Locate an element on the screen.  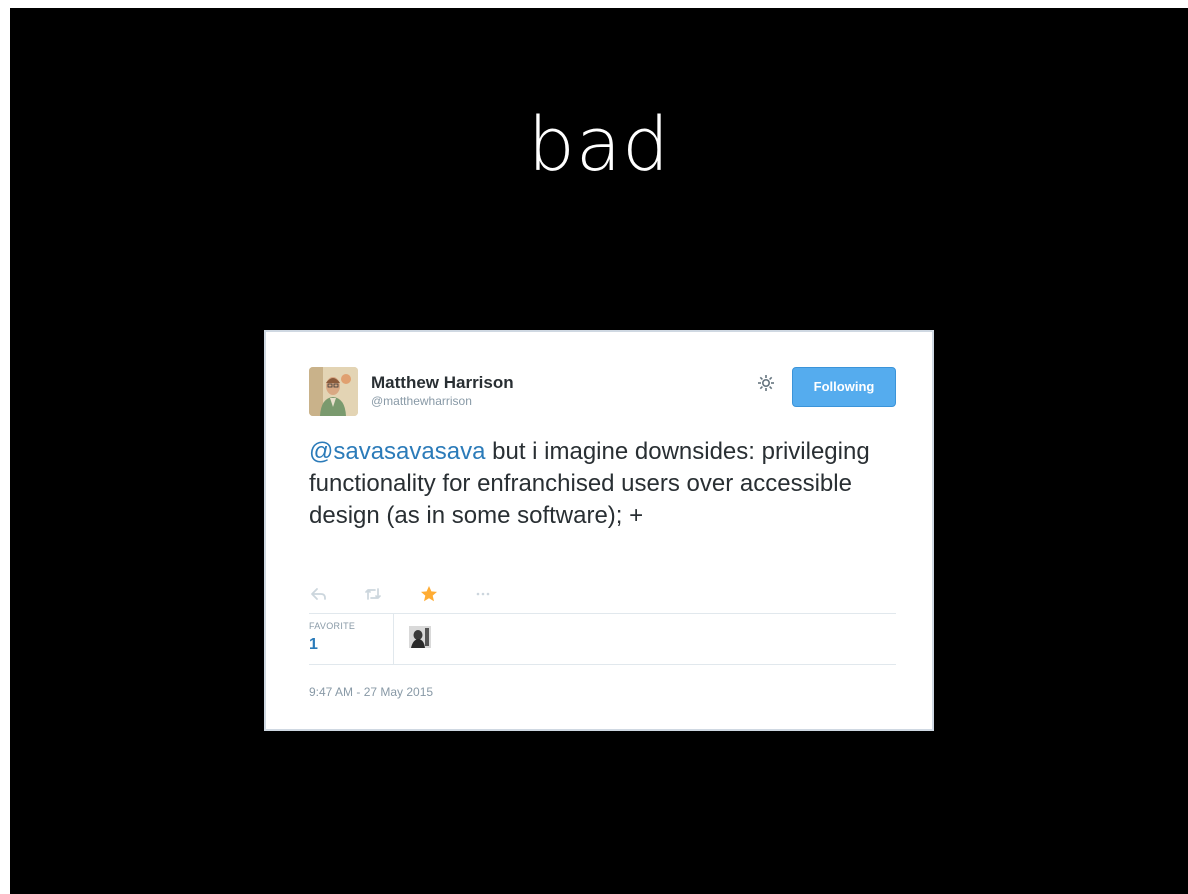
user-name: Matthew Harrison is located at coordinates (442, 383).